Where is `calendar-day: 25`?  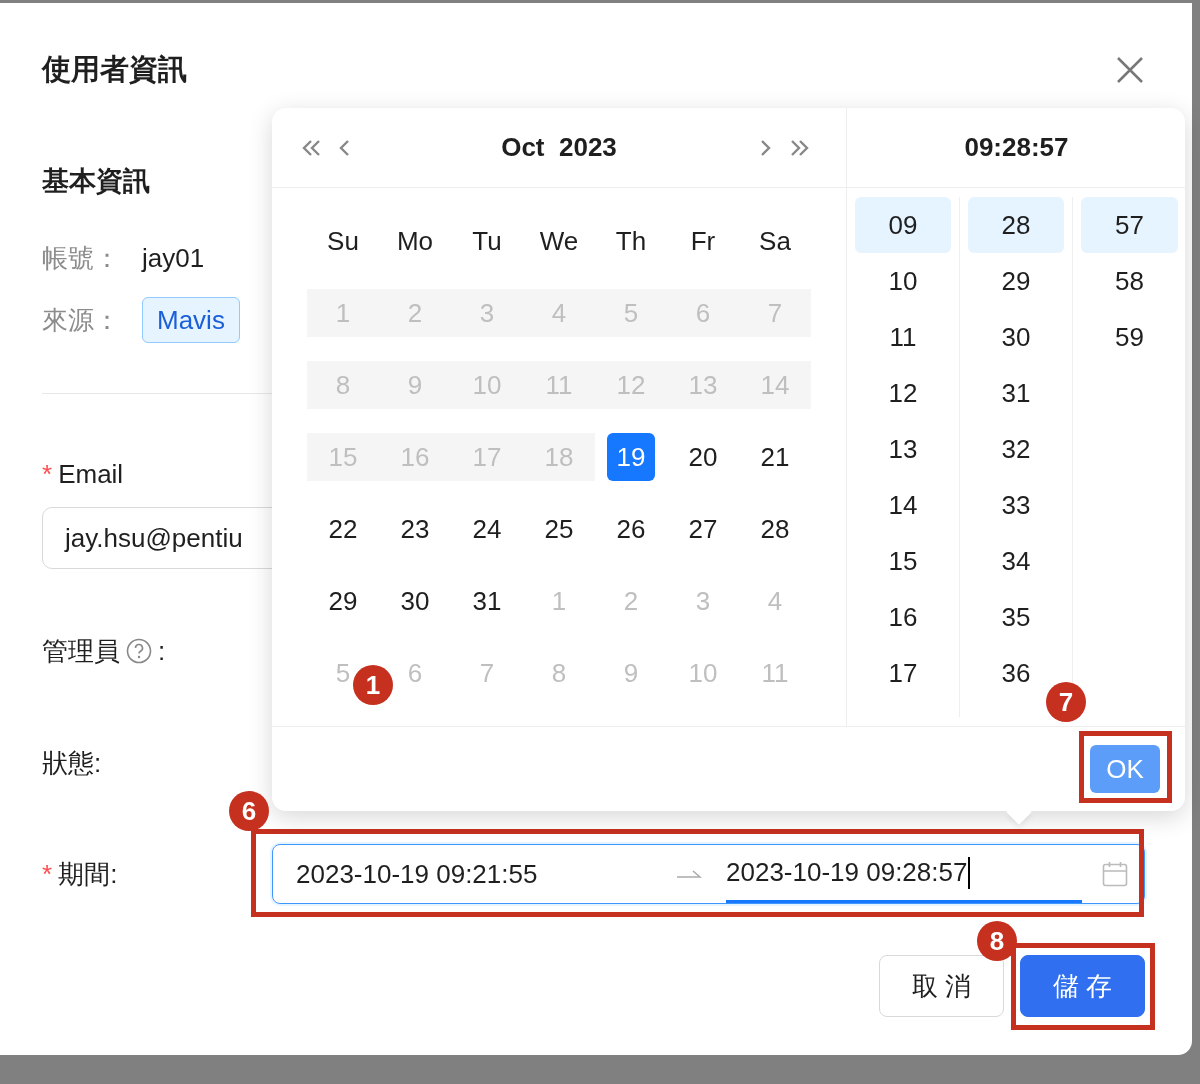
calendar-day: 25 is located at coordinates (559, 529).